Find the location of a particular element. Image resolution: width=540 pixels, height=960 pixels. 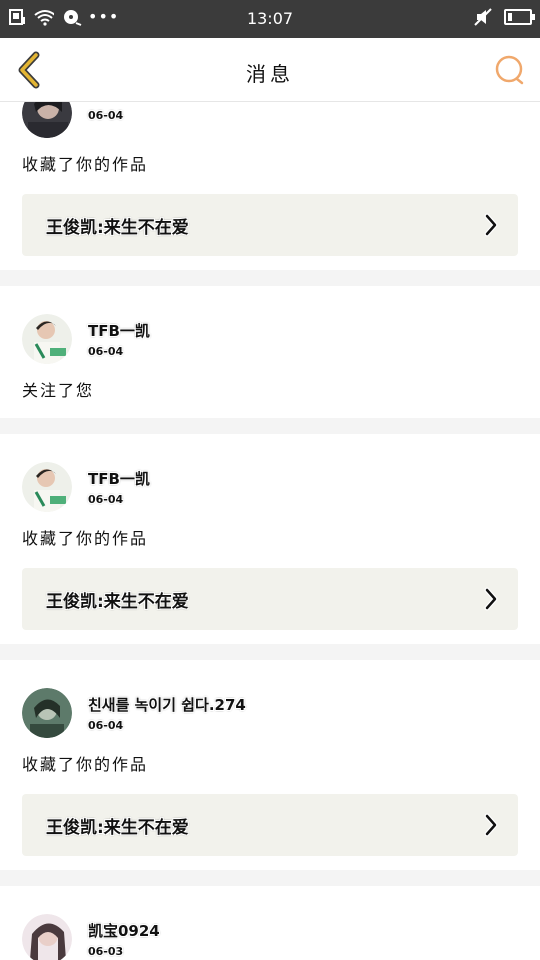

message-date: 06-03 is located at coordinates (106, 951).